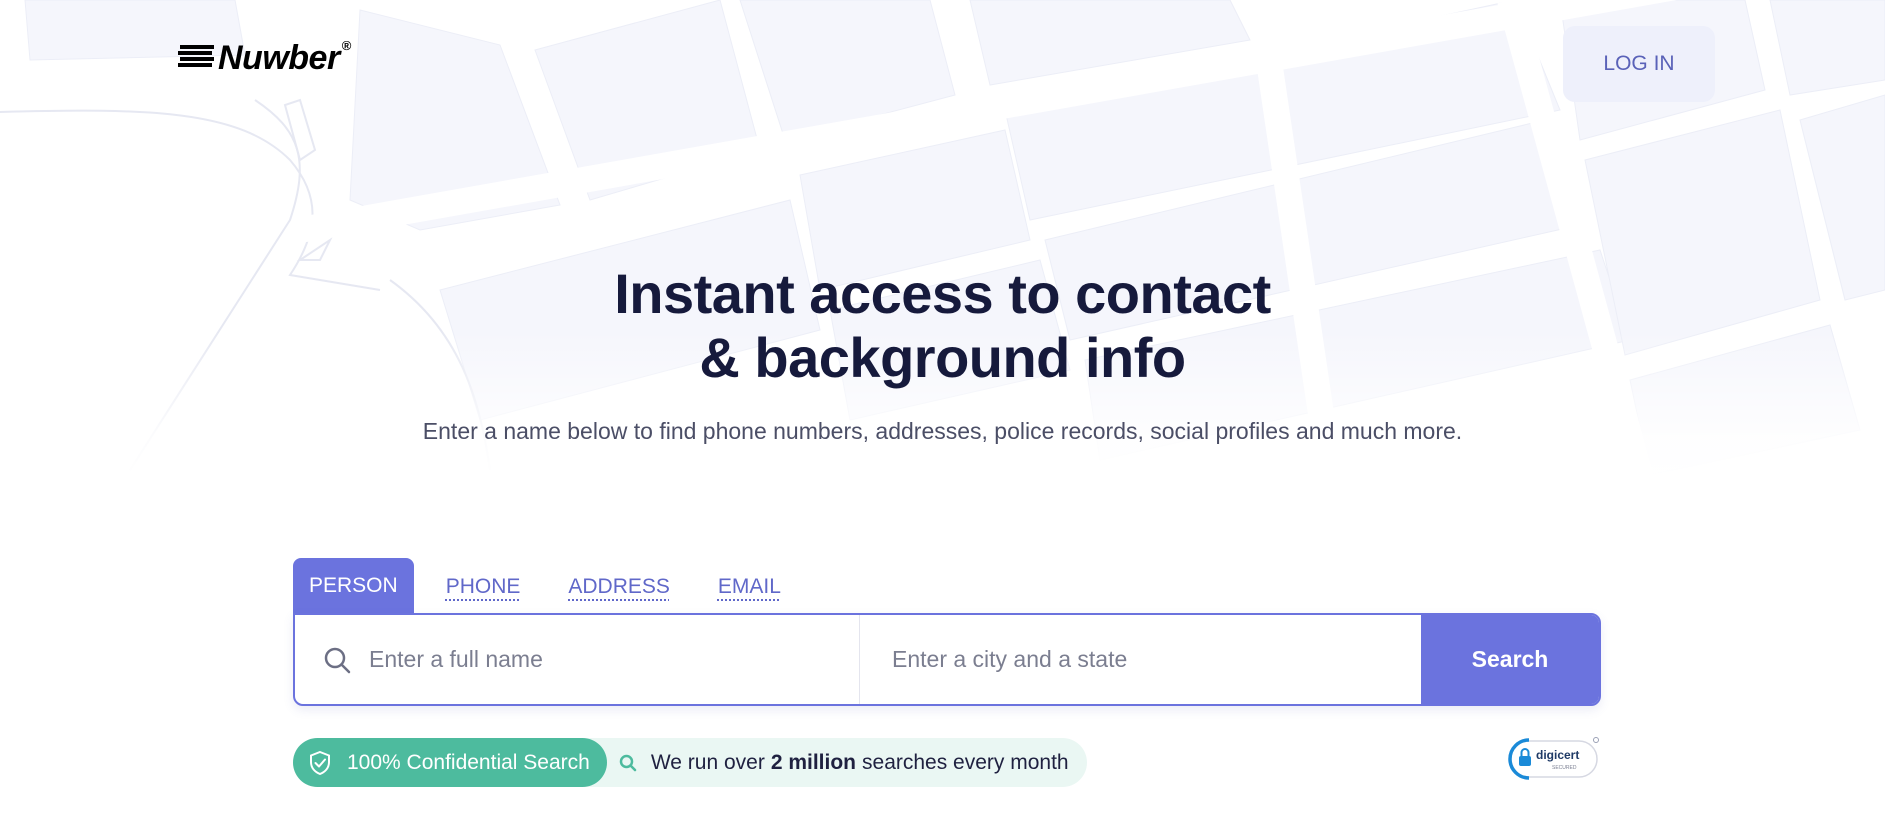 The image size is (1885, 838). What do you see at coordinates (483, 594) in the screenshot?
I see `tab-phone: PHONE` at bounding box center [483, 594].